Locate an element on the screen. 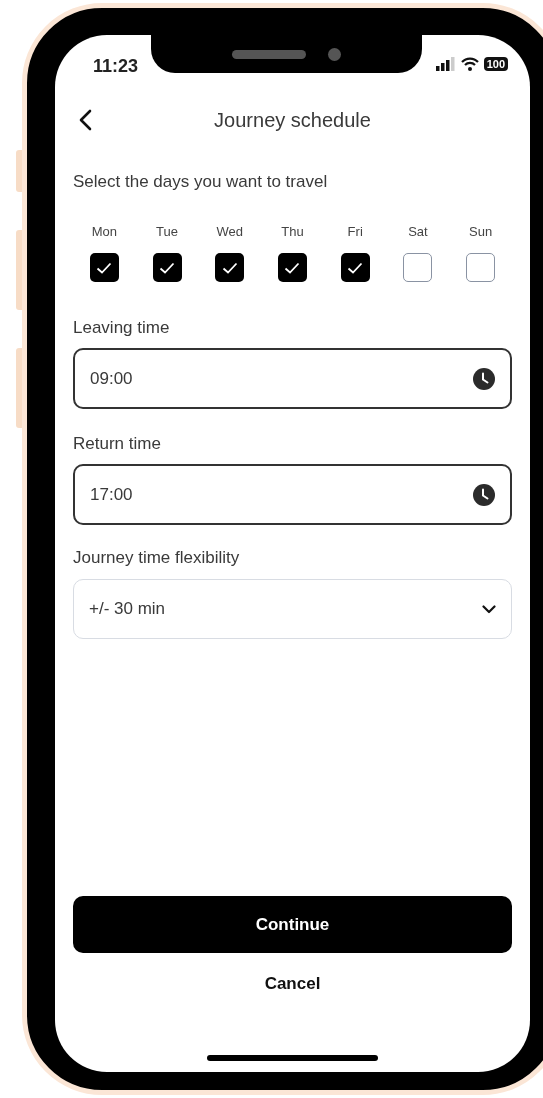 Image resolution: width=543 pixels, height=1098 pixels. battery-indicator: 100 is located at coordinates (495, 64).